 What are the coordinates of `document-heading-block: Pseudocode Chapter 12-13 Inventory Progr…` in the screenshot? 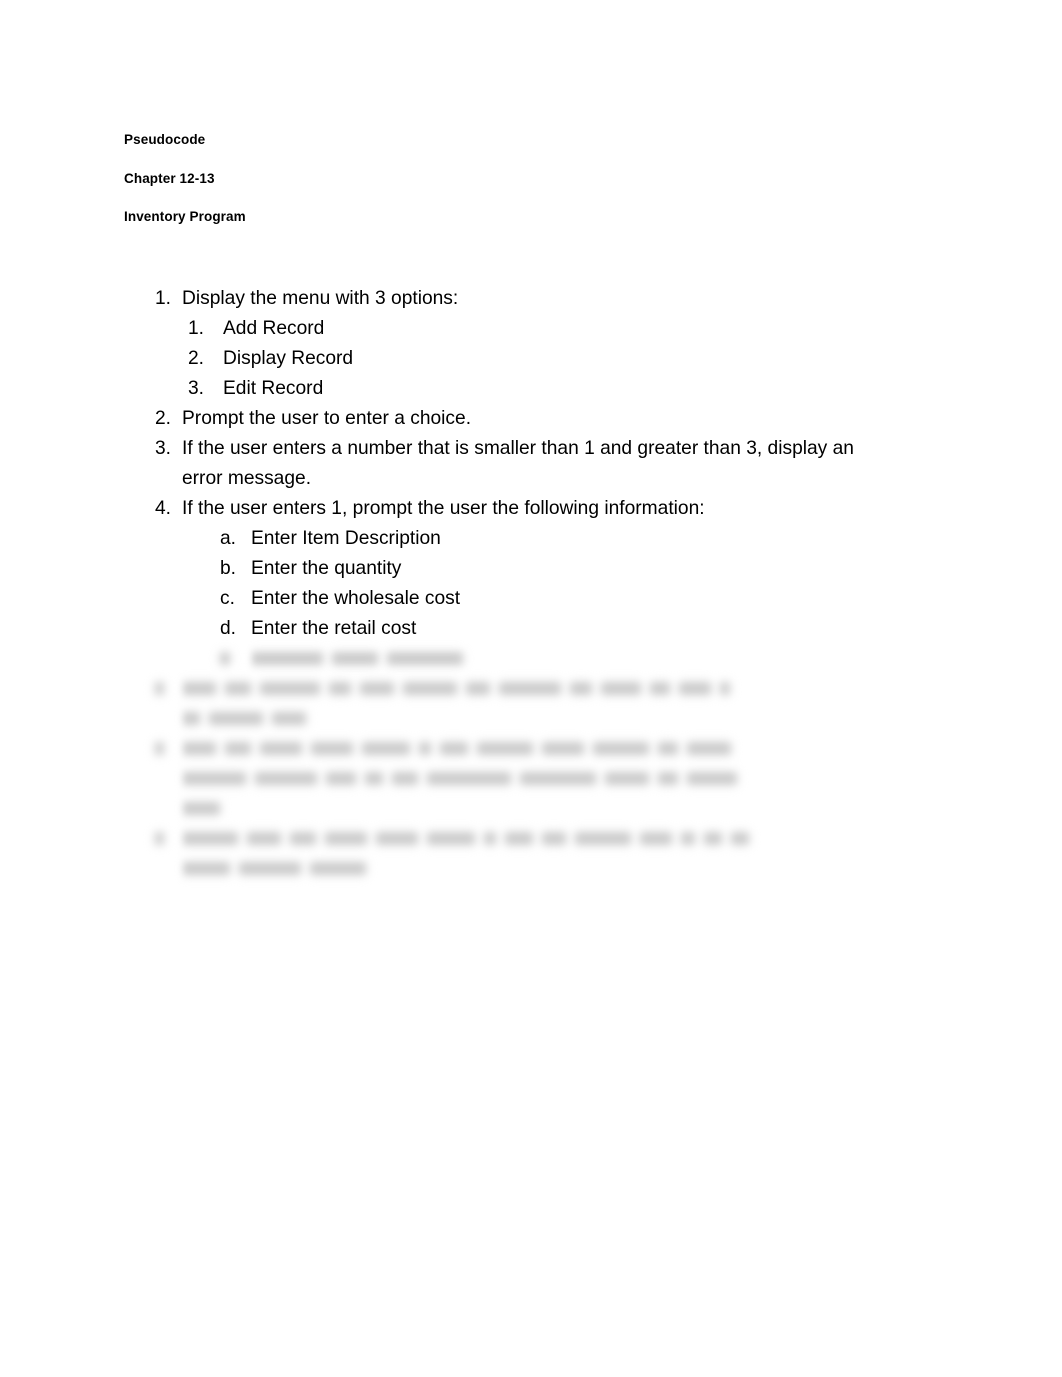 It's located at (514, 179).